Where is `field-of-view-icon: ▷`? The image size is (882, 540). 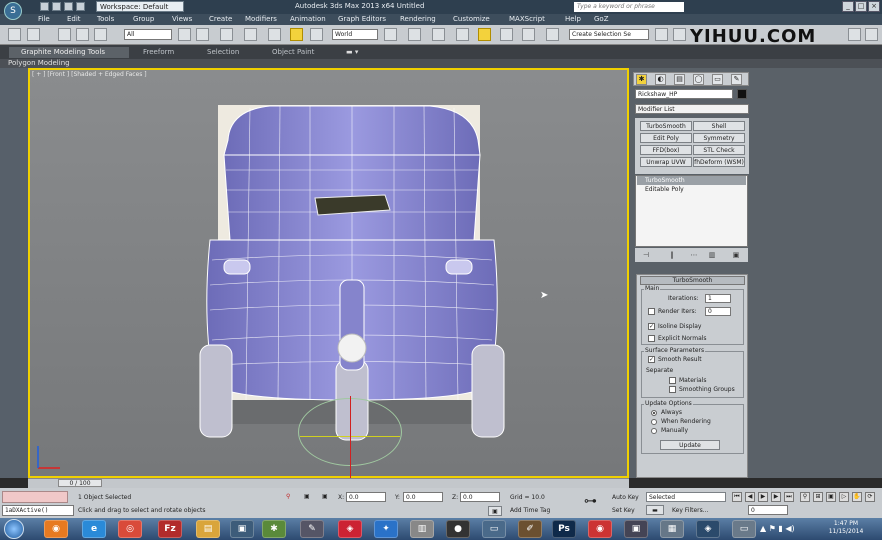
field-of-view-icon: ▷ is located at coordinates (844, 497).